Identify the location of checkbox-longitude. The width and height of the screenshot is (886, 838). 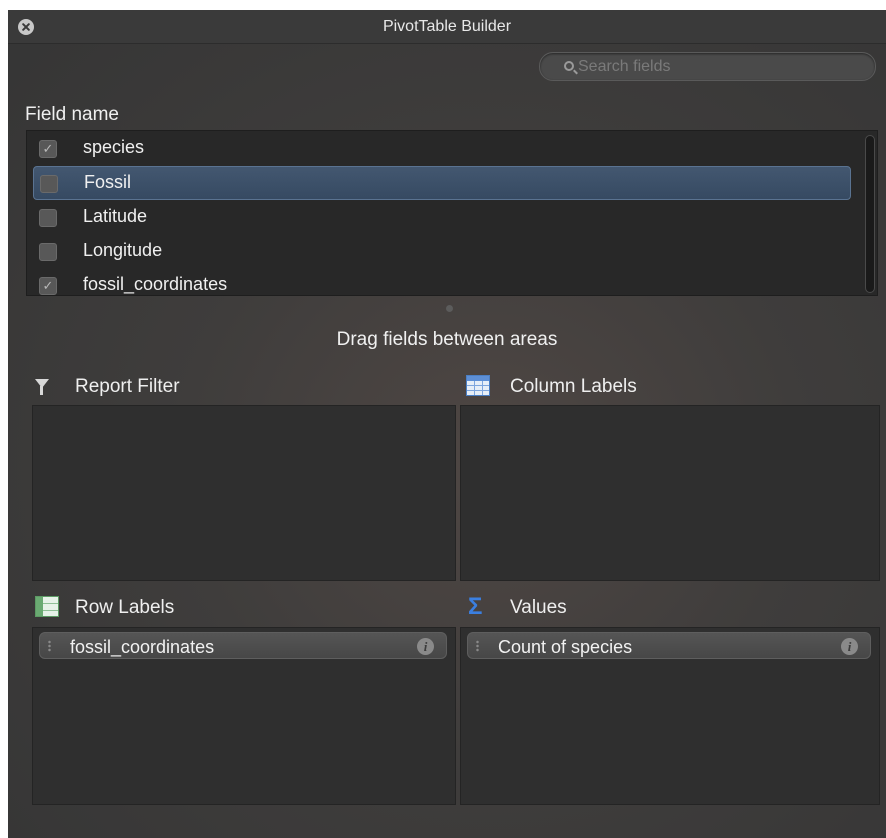
(48, 252).